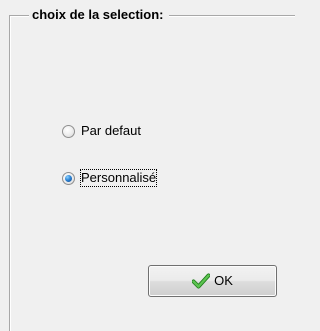 Image resolution: width=320 pixels, height=331 pixels. I want to click on ok-button: OK, so click(212, 281).